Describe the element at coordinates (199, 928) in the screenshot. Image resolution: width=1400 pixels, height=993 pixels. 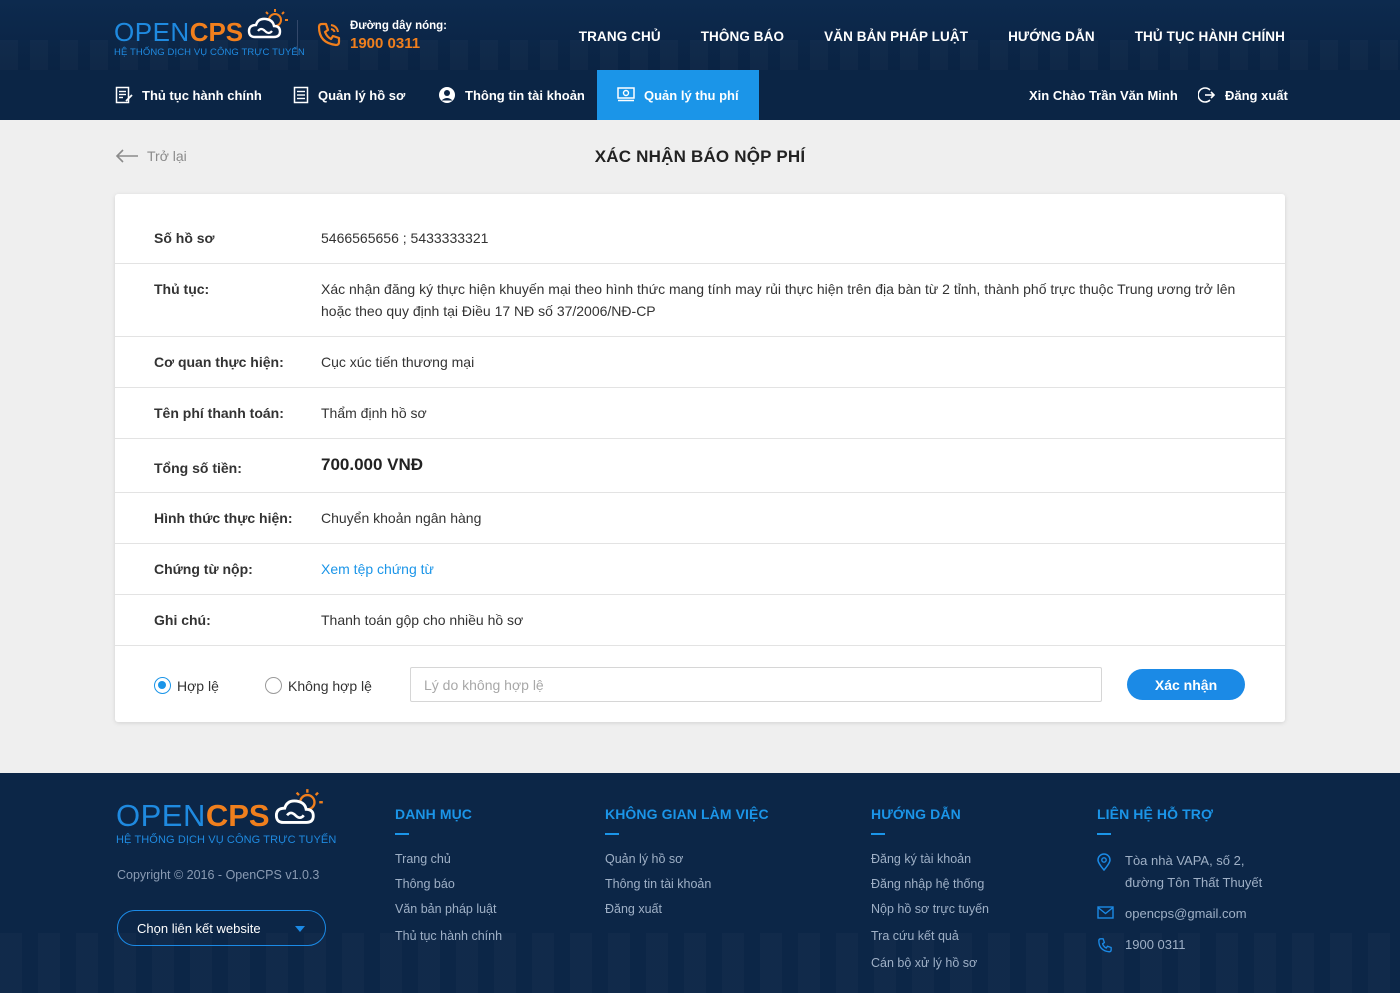
I see `select-label: Chọn liên kết website` at that location.